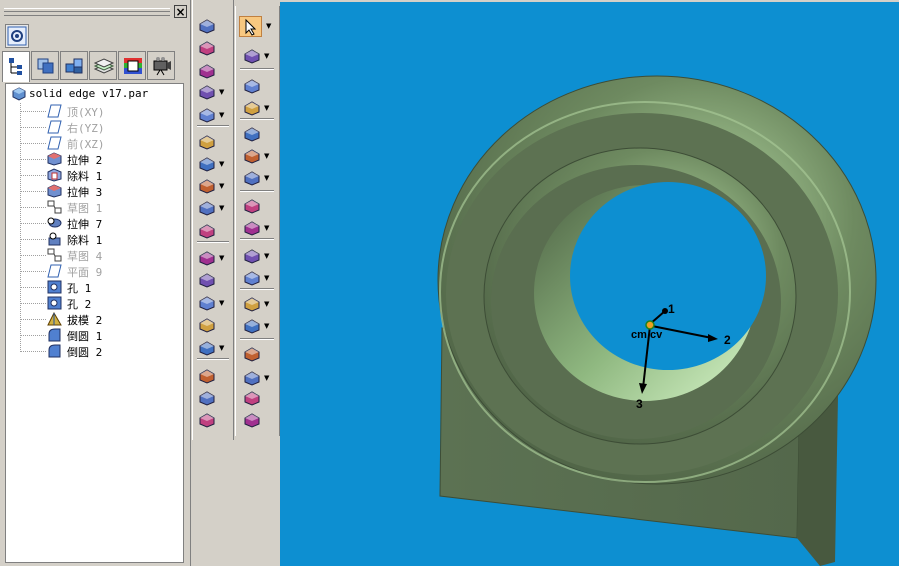 The width and height of the screenshot is (899, 566). I want to click on line-button, so click(252, 156).